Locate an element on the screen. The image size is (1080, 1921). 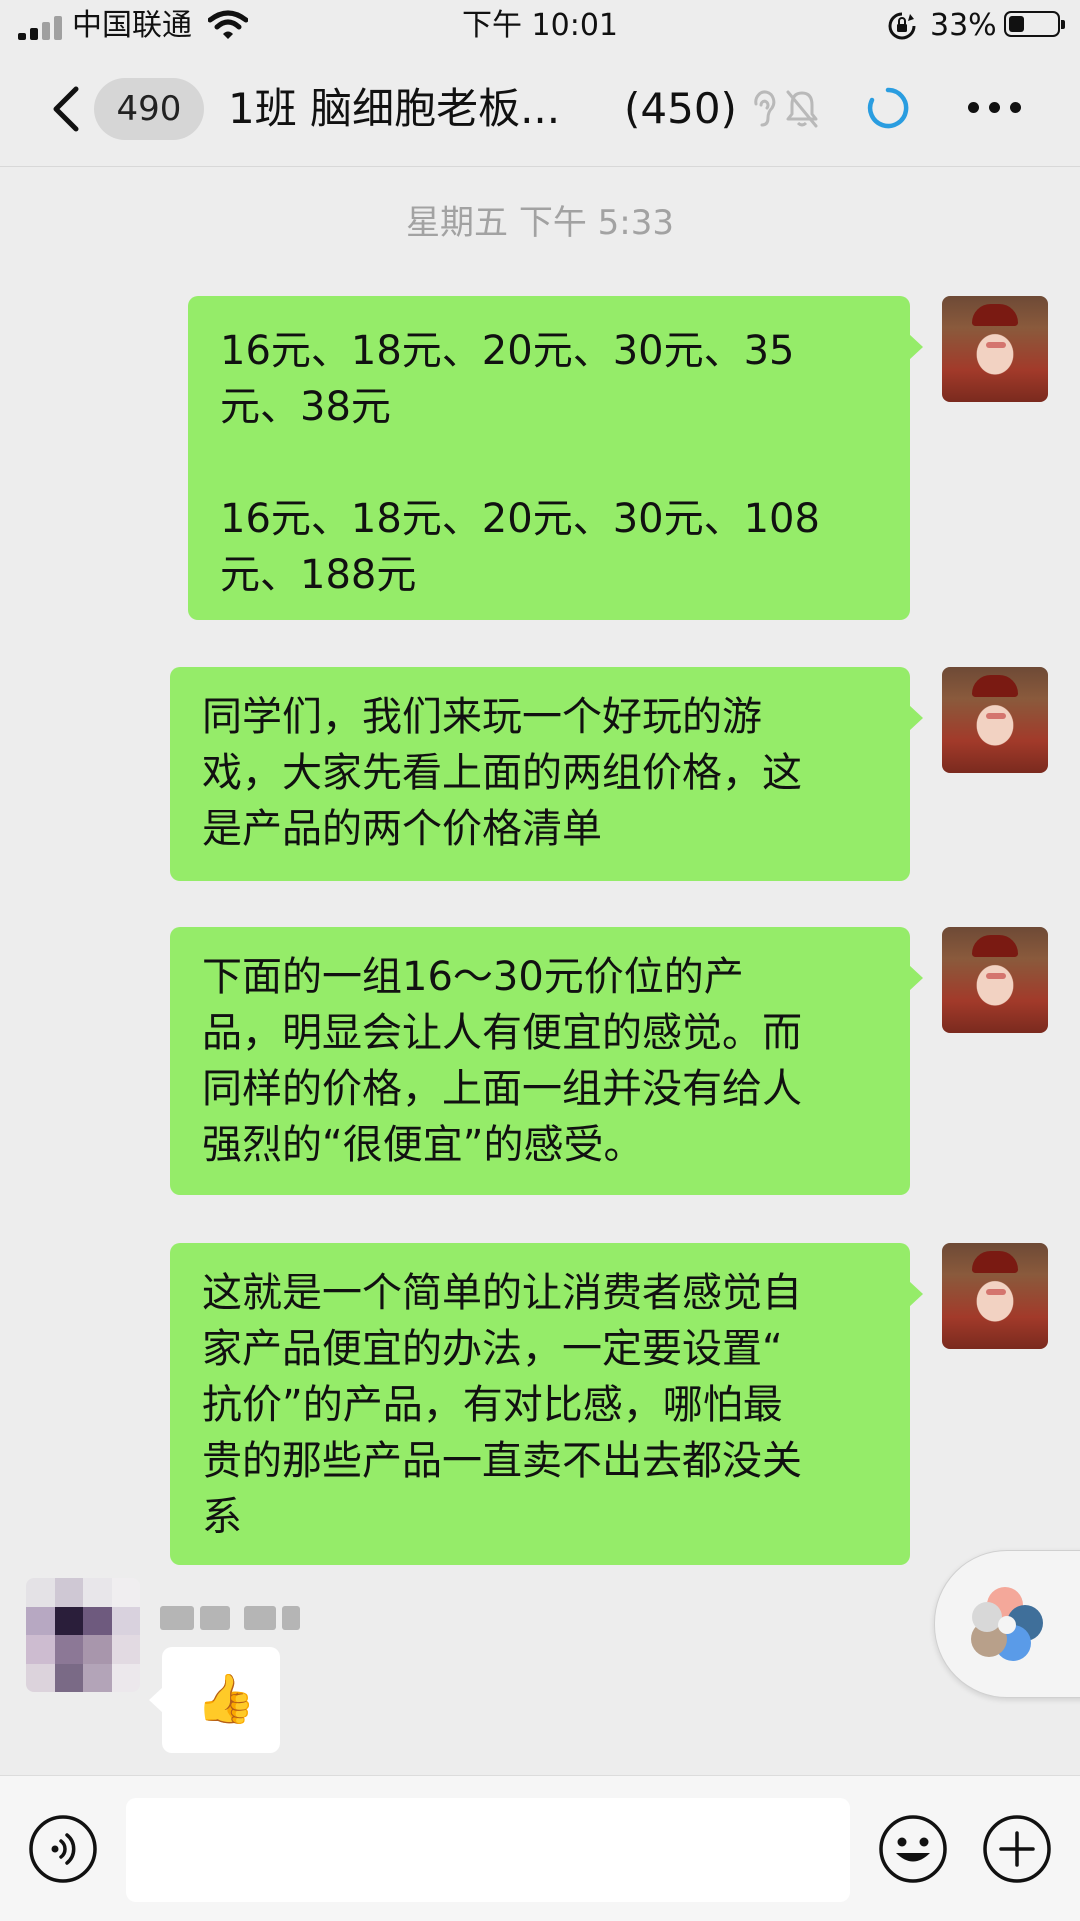
chat-header: 490 1班 脑细胞老板... (450) is located at coordinates (540, 109).